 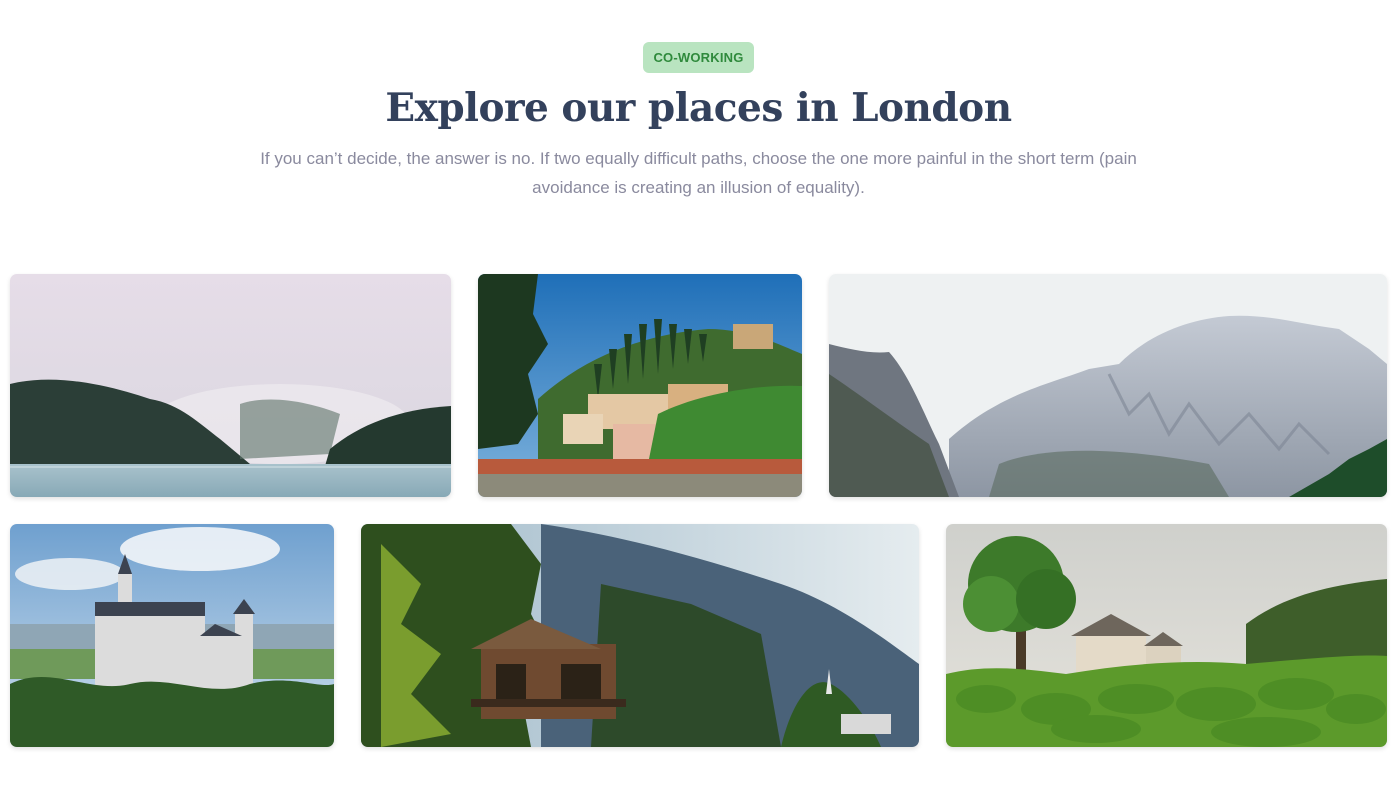 I want to click on rocky-mountains-photo, so click(x=1108, y=385).